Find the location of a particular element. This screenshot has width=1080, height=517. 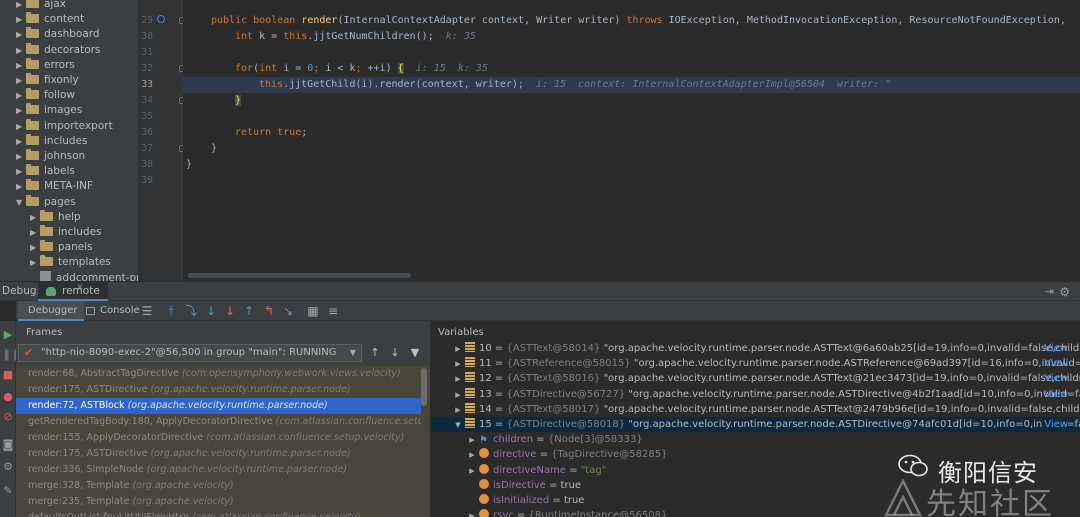

resume-icon: ▶ is located at coordinates (8, 335).